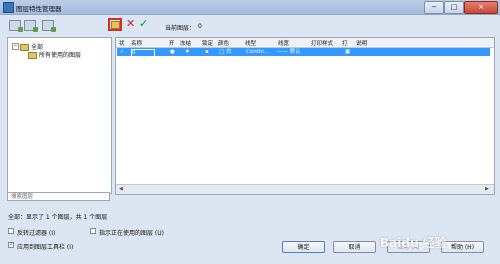  Describe the element at coordinates (136, 43) in the screenshot. I see `col-name: 名称` at that location.